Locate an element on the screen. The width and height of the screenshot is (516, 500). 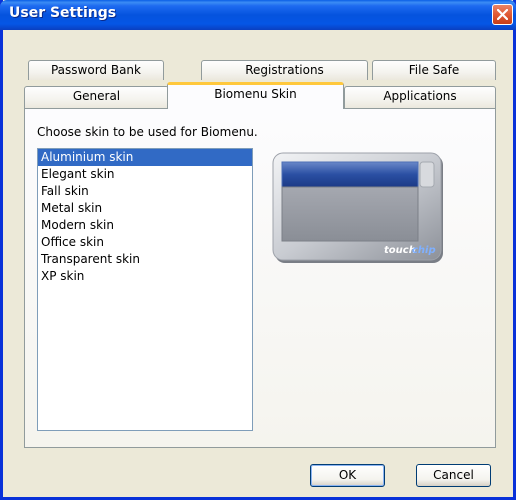
skin-prompt-label: Choose skin to be used for Biomenu. is located at coordinates (147, 132).